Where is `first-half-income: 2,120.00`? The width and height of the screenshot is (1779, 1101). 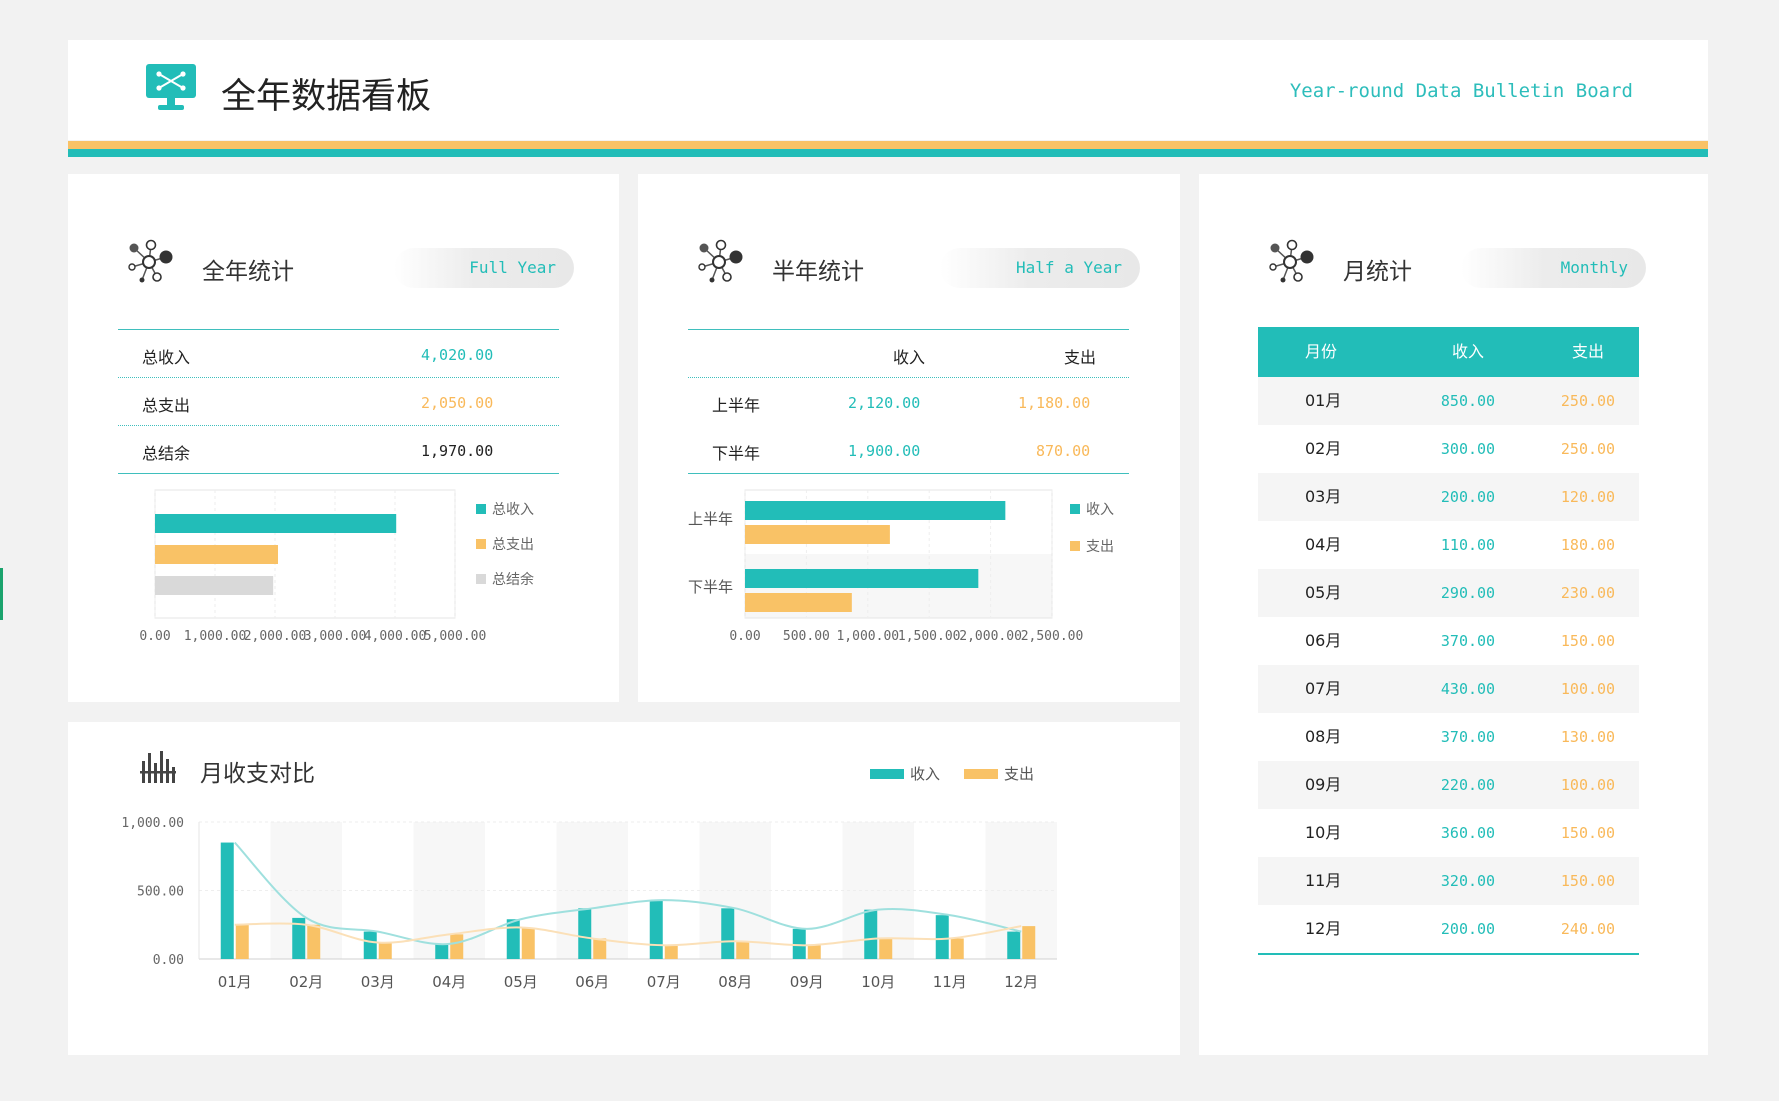
first-half-income: 2,120.00 is located at coordinates (884, 403).